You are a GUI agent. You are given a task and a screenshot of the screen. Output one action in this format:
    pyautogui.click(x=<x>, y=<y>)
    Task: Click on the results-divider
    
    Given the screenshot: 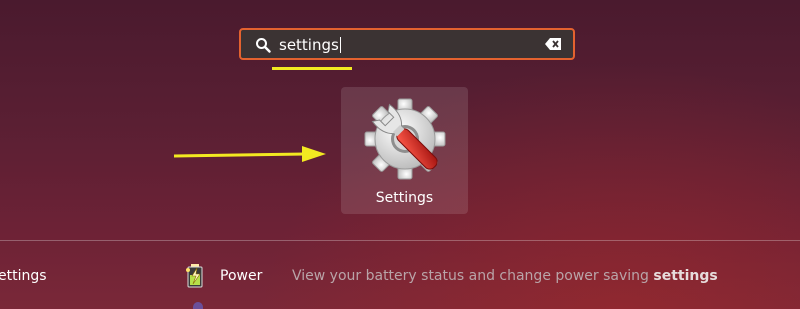 What is the action you would take?
    pyautogui.click(x=400, y=240)
    